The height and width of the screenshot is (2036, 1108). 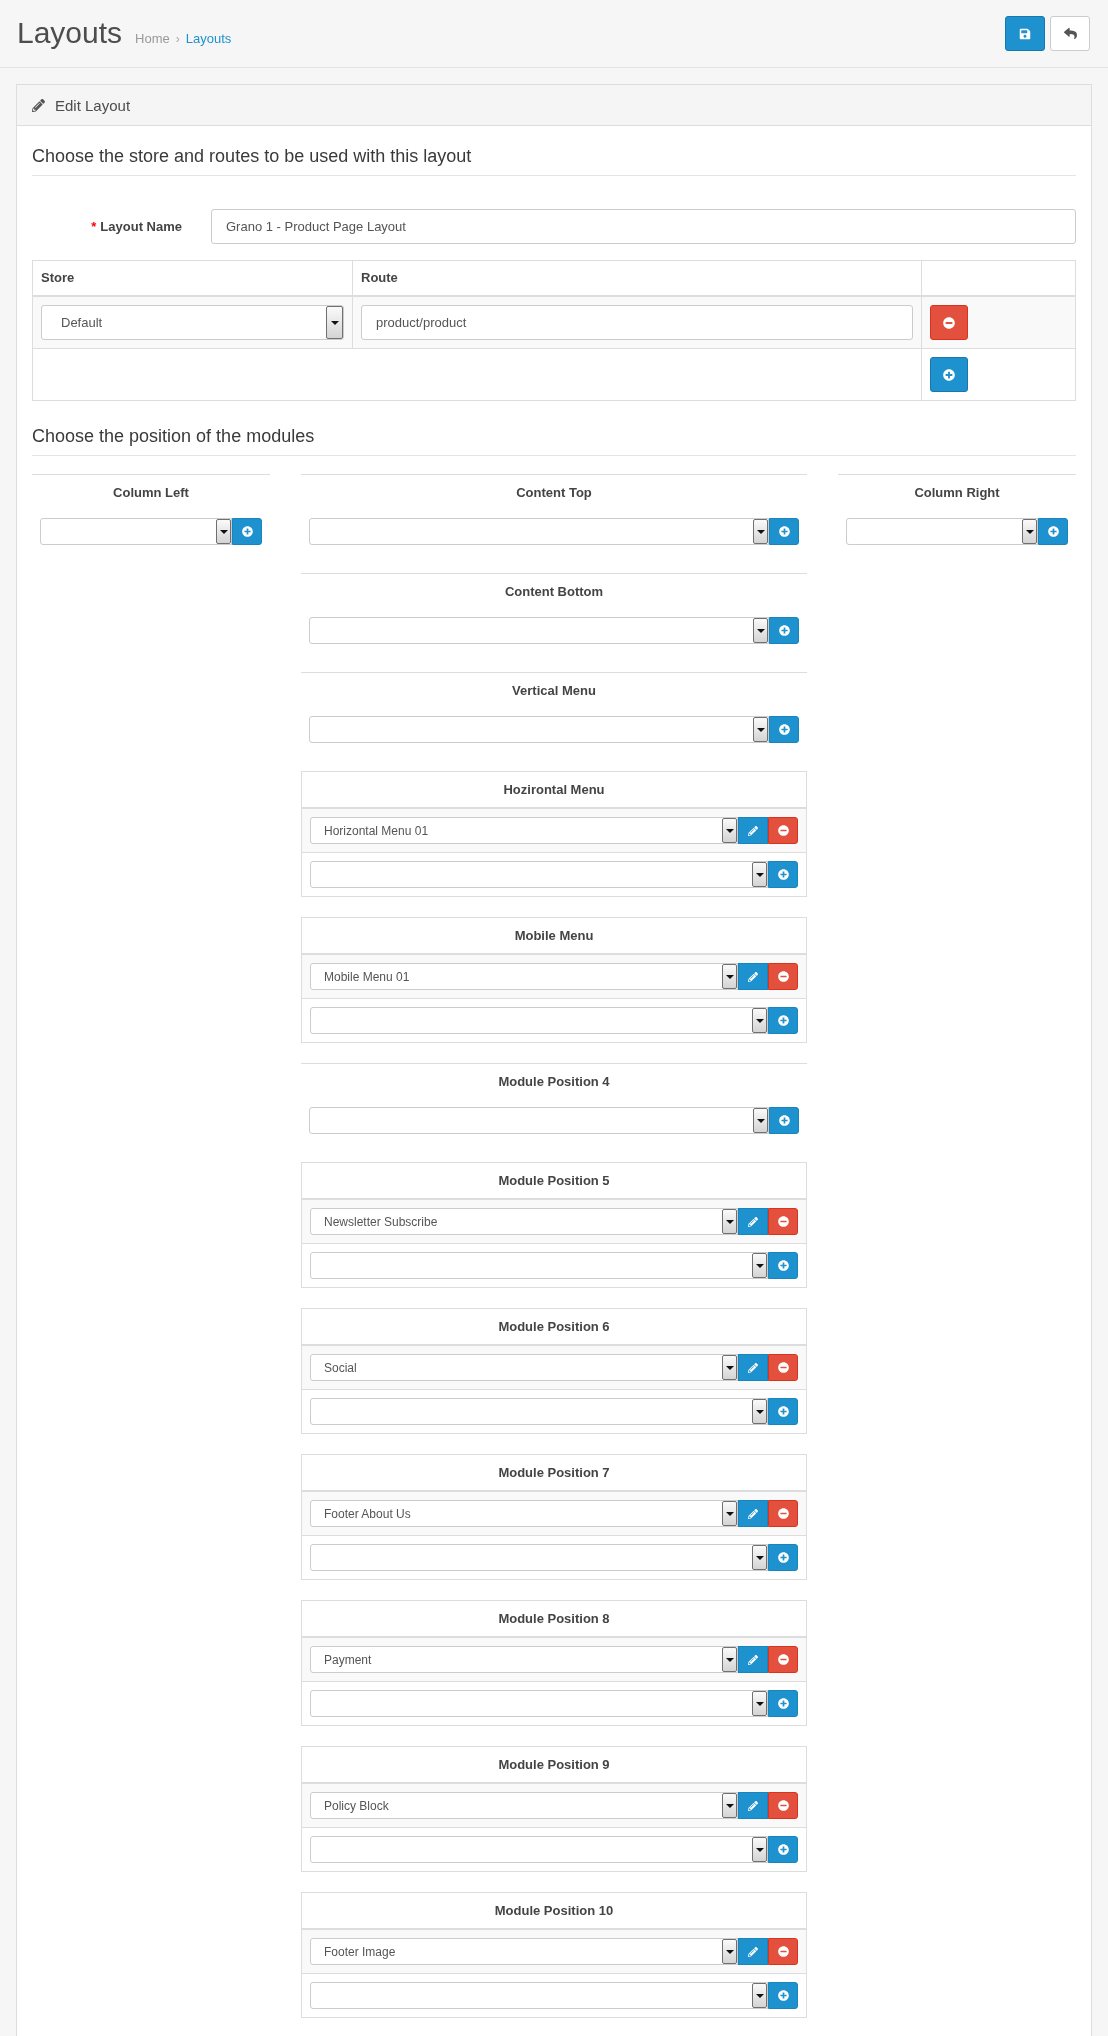 I want to click on section-title: Choose the store and routes to be used with this layout, so click(x=554, y=158).